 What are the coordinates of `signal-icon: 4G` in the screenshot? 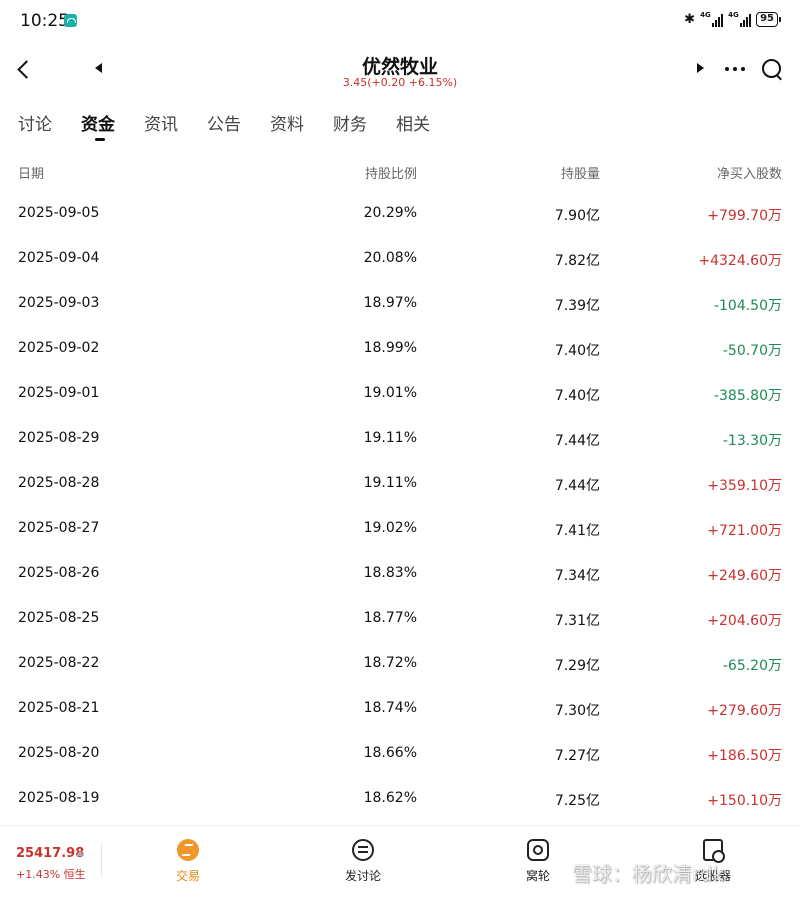 It's located at (740, 19).